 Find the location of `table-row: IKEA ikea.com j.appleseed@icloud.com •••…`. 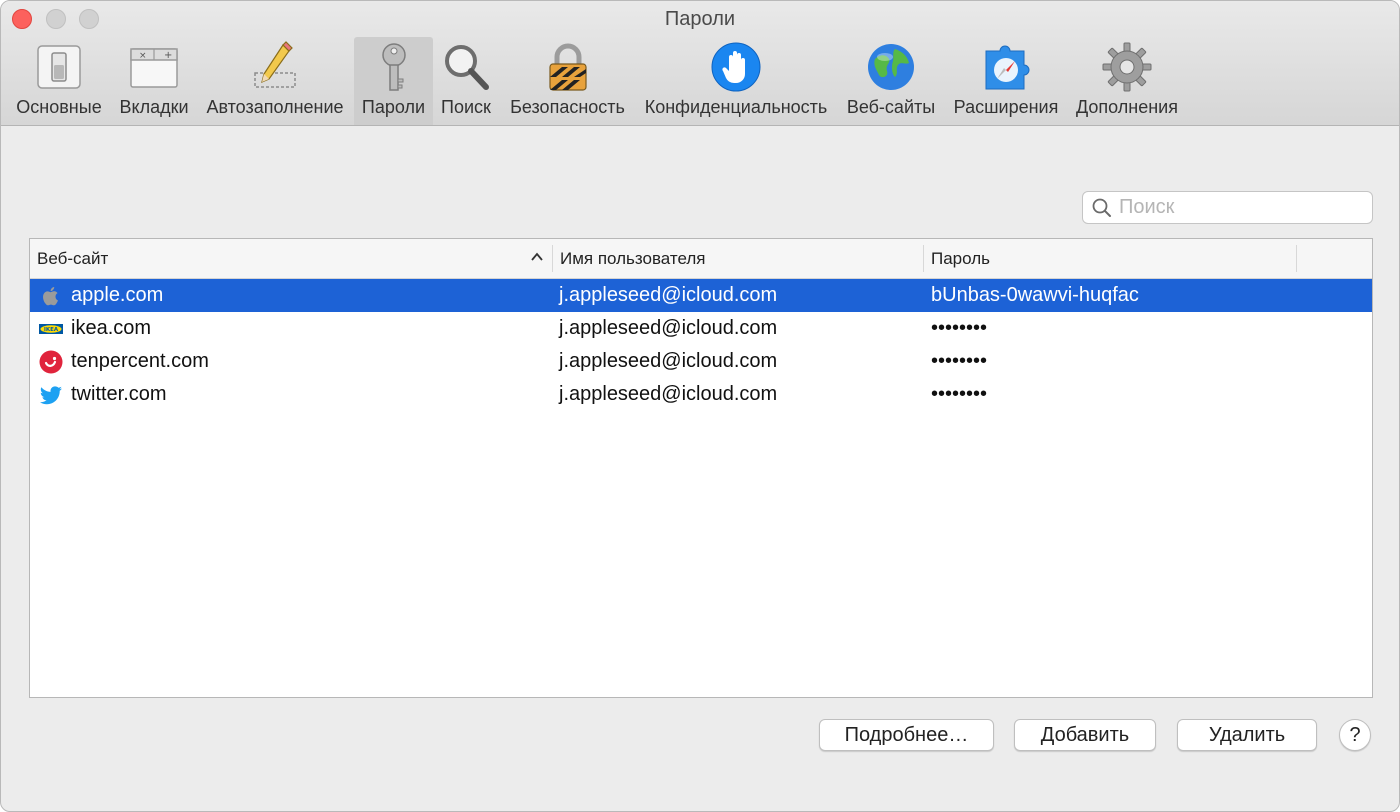

table-row: IKEA ikea.com j.appleseed@icloud.com •••… is located at coordinates (701, 328).